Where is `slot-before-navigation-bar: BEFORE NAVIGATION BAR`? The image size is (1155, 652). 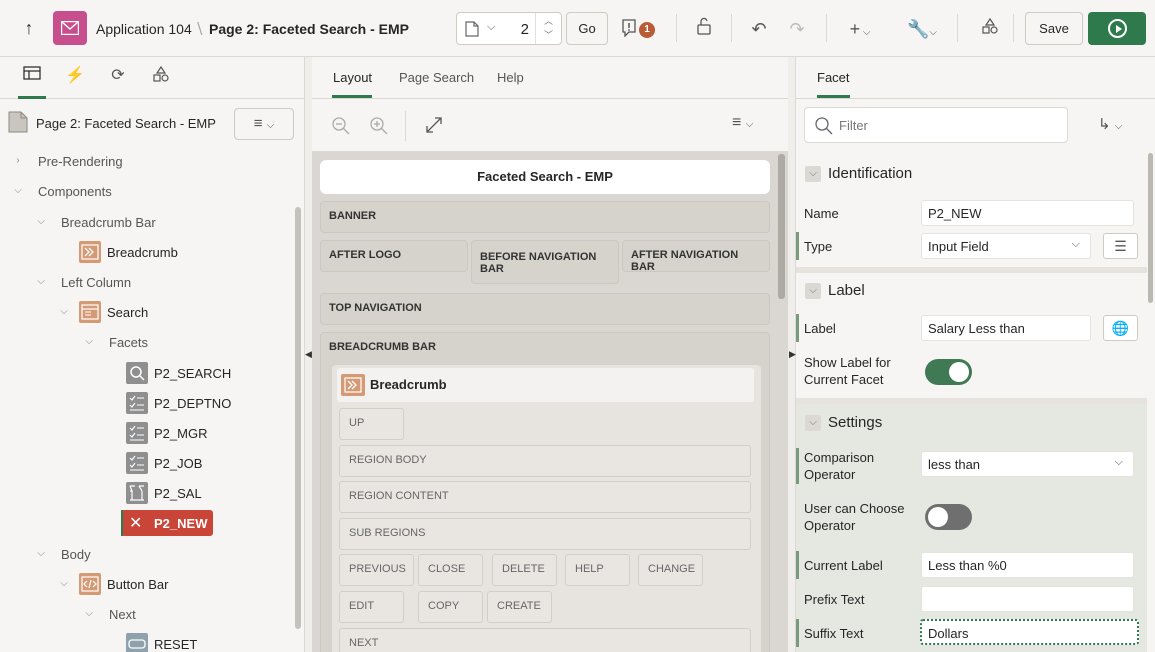
slot-before-navigation-bar: BEFORE NAVIGATION BAR is located at coordinates (545, 262).